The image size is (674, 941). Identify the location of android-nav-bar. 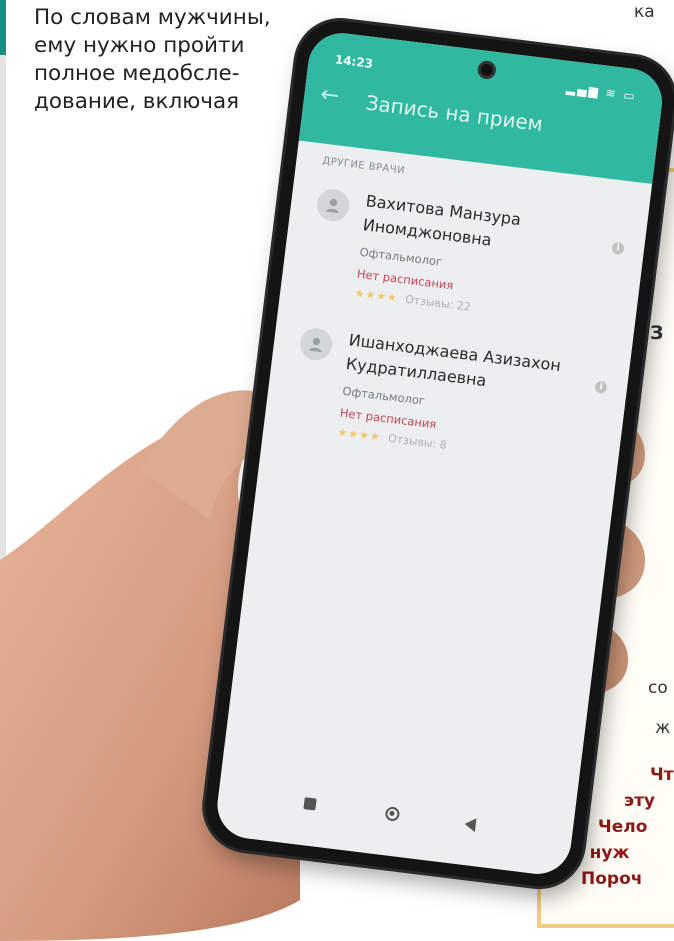
(395, 817).